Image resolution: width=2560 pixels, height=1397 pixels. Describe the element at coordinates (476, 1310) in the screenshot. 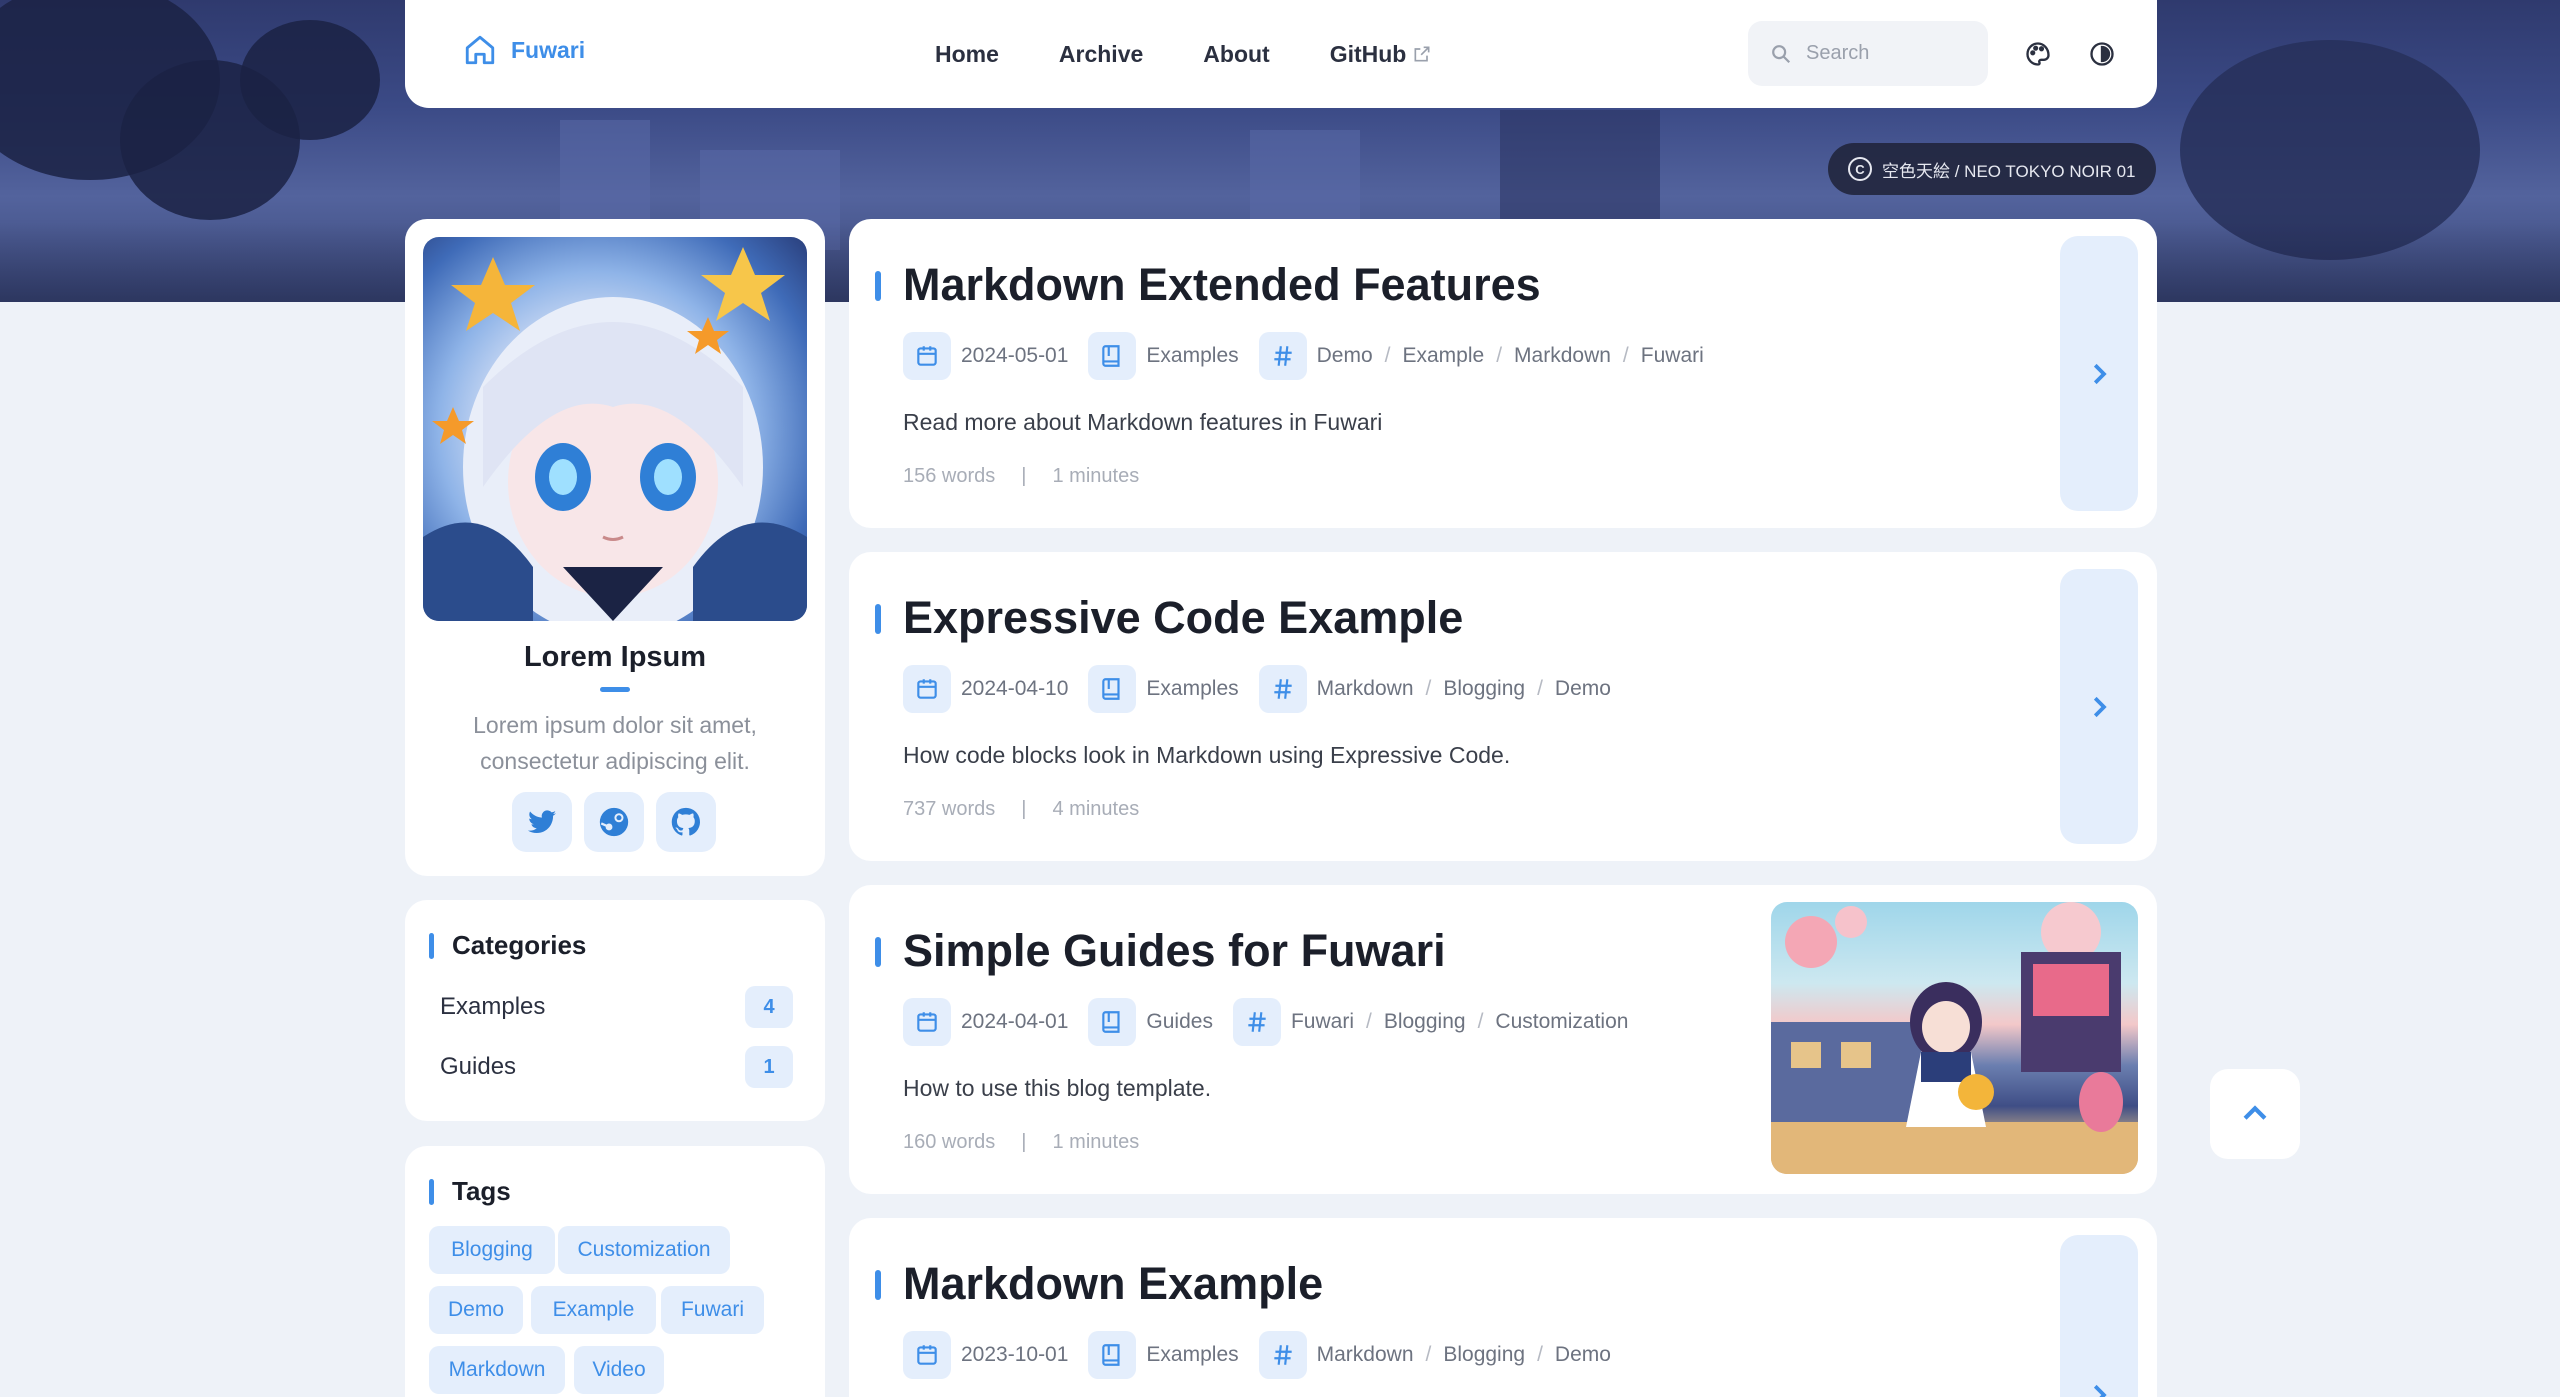

I see `tag-demo: Demo` at that location.